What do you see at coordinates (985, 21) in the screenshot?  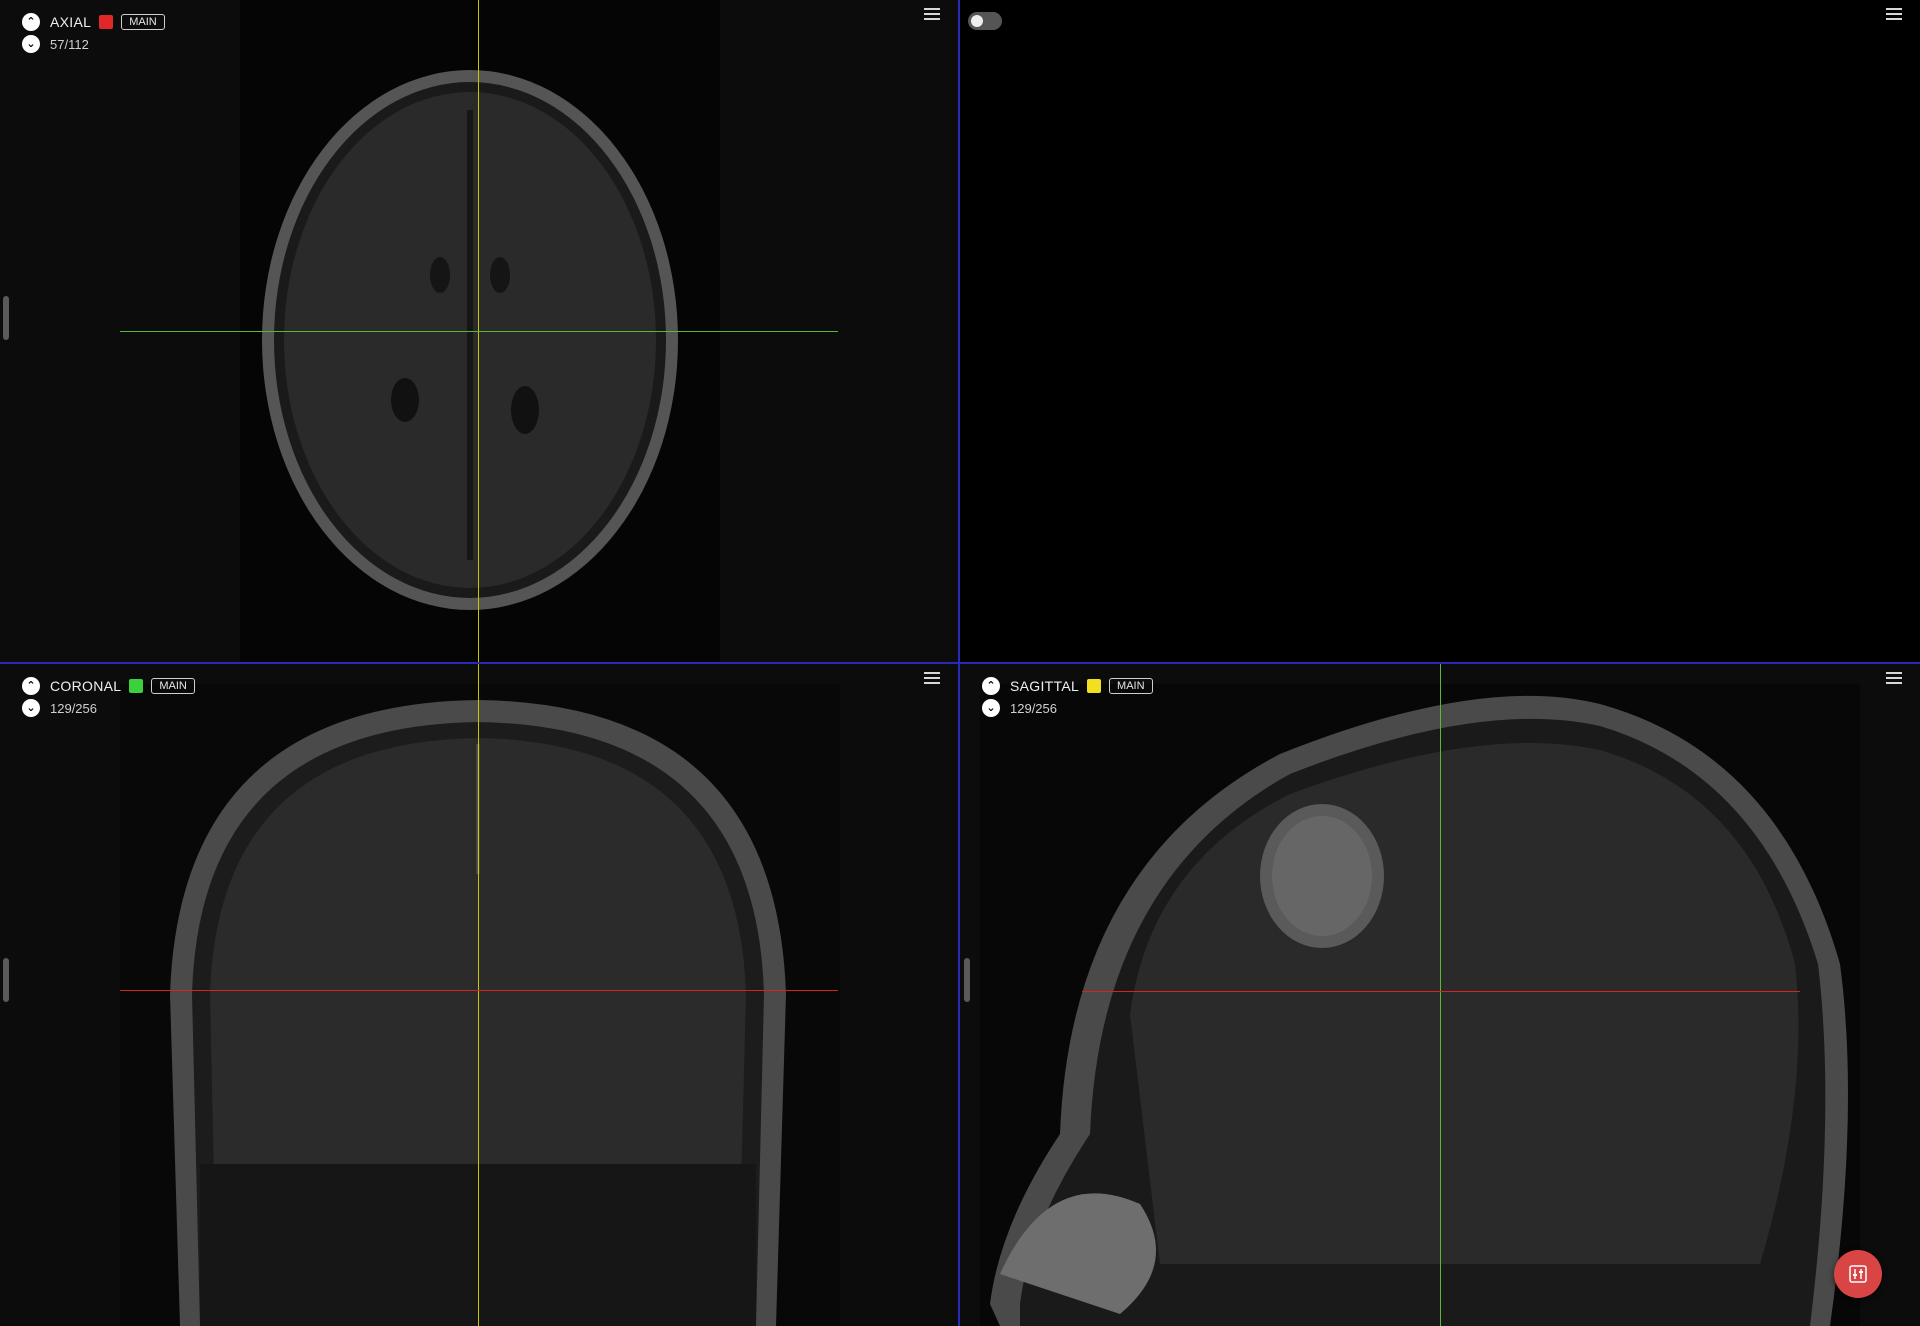 I see `3d-toggle` at bounding box center [985, 21].